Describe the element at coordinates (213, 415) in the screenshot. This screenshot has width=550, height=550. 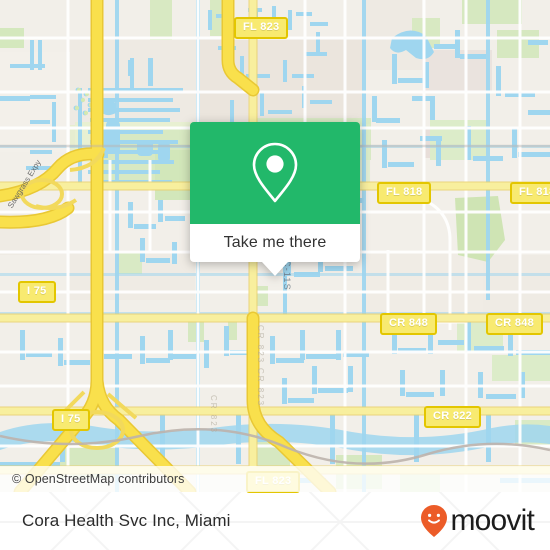
I see `street-label-vertical-bottom: CR 823` at that location.